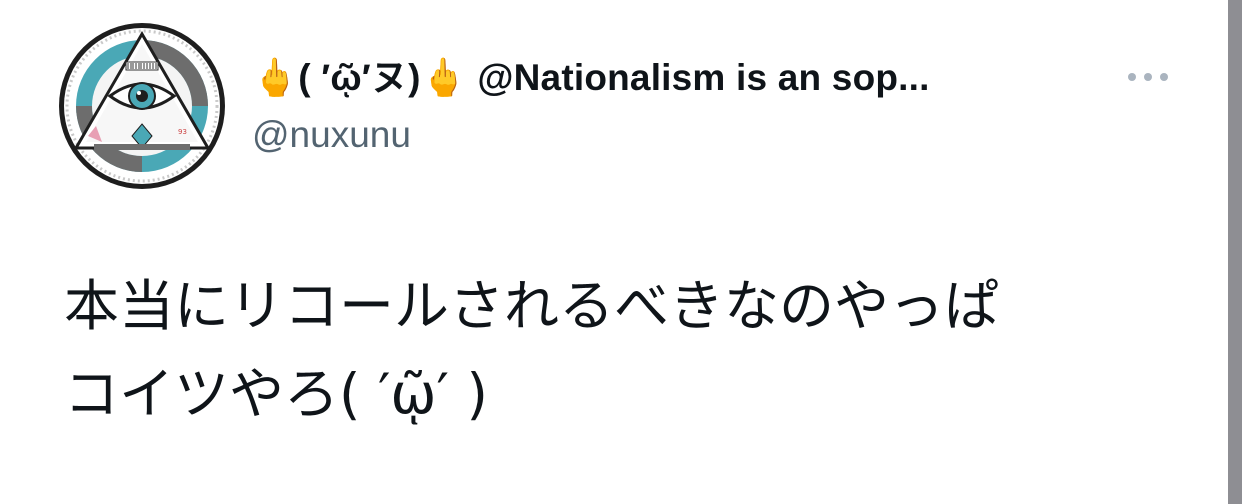 Image resolution: width=1242 pixels, height=504 pixels. I want to click on svg-text: 93, so click(182, 132).